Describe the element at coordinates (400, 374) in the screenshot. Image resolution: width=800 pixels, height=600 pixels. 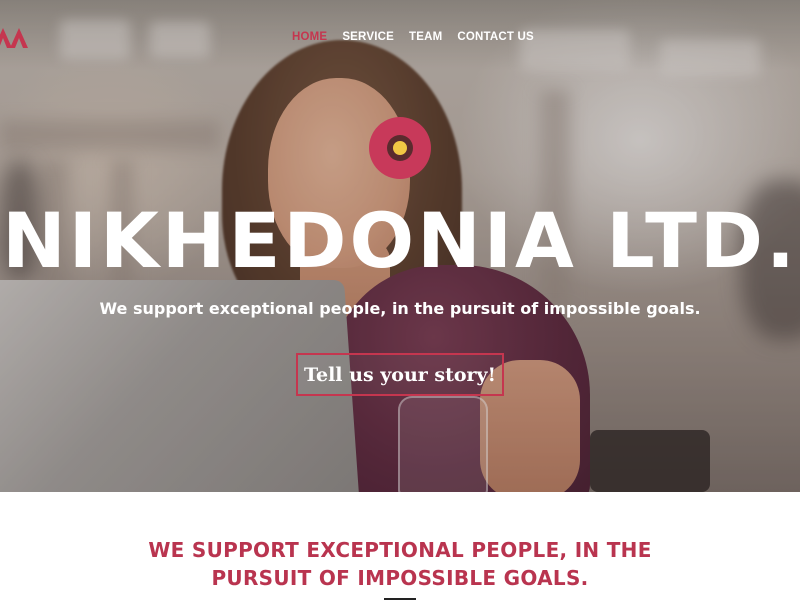
I see `tell-us-your-story-button: Tell us your story!` at that location.